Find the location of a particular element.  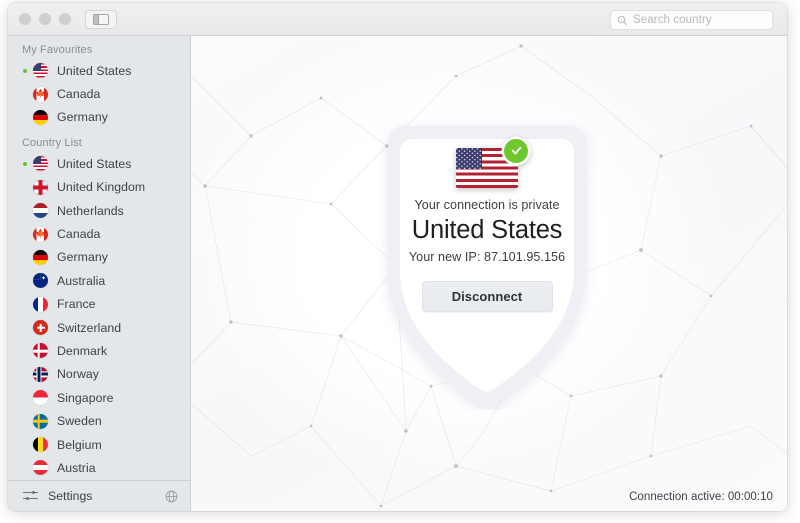

sidebar-item-label: Singapore is located at coordinates (85, 397).